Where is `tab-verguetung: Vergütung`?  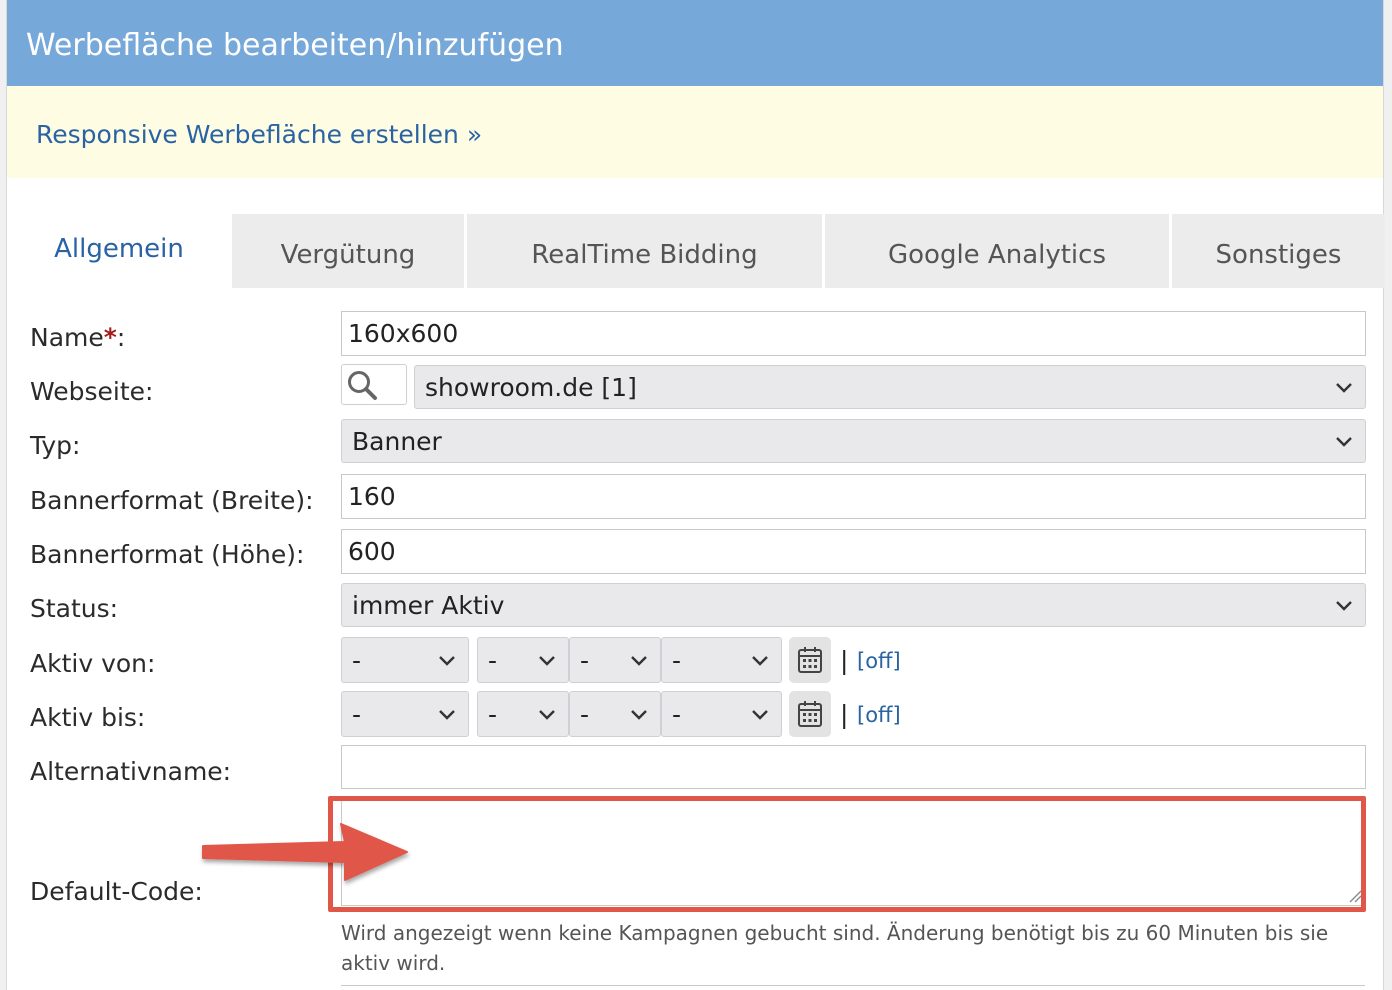 tab-verguetung: Vergütung is located at coordinates (348, 251).